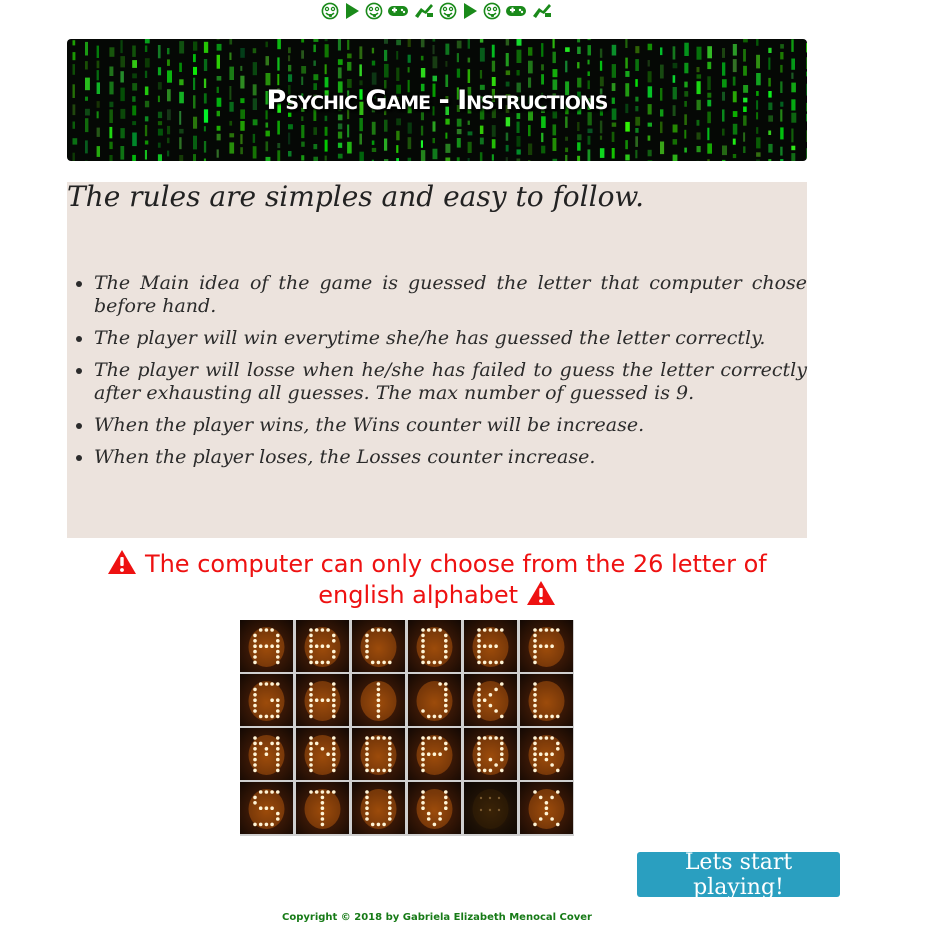 The width and height of the screenshot is (938, 933). What do you see at coordinates (418, 595) in the screenshot?
I see `warning-line-2: english alphabet` at bounding box center [418, 595].